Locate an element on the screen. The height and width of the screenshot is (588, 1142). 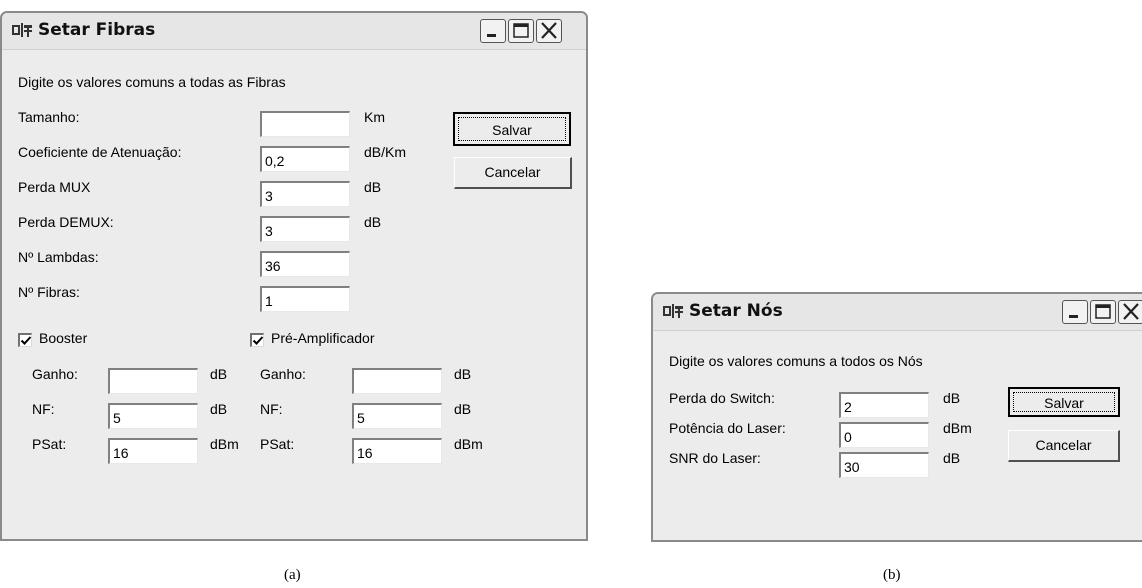
perda-mux-unit: dB is located at coordinates (373, 187).